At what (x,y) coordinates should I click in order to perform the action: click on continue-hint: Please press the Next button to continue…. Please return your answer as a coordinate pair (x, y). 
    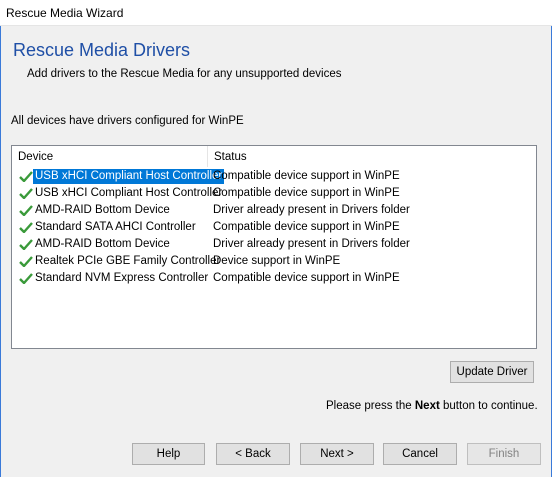
    Looking at the image, I should click on (432, 406).